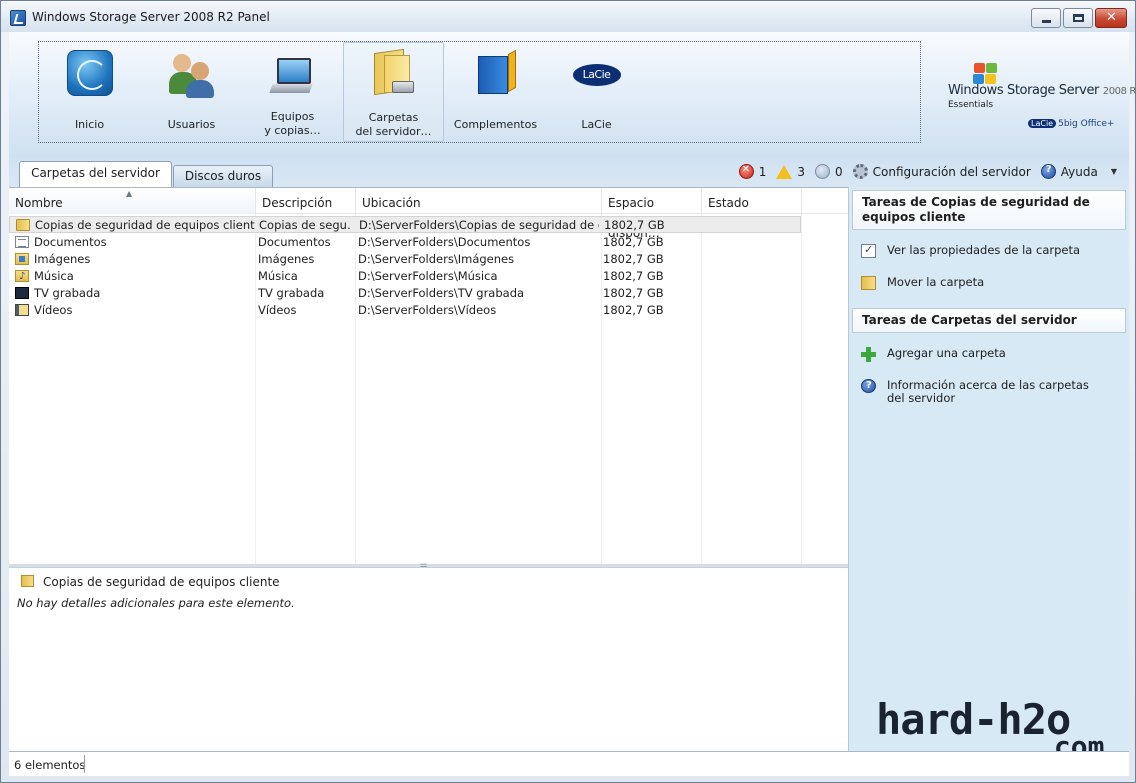 The height and width of the screenshot is (783, 1136). Describe the element at coordinates (860, 171) in the screenshot. I see `gear-icon` at that location.